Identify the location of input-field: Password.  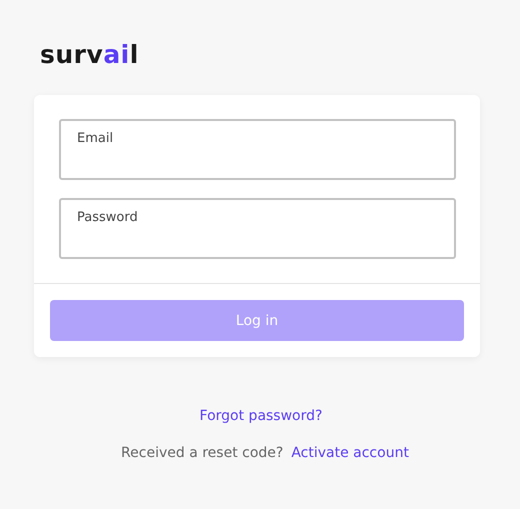
(257, 228).